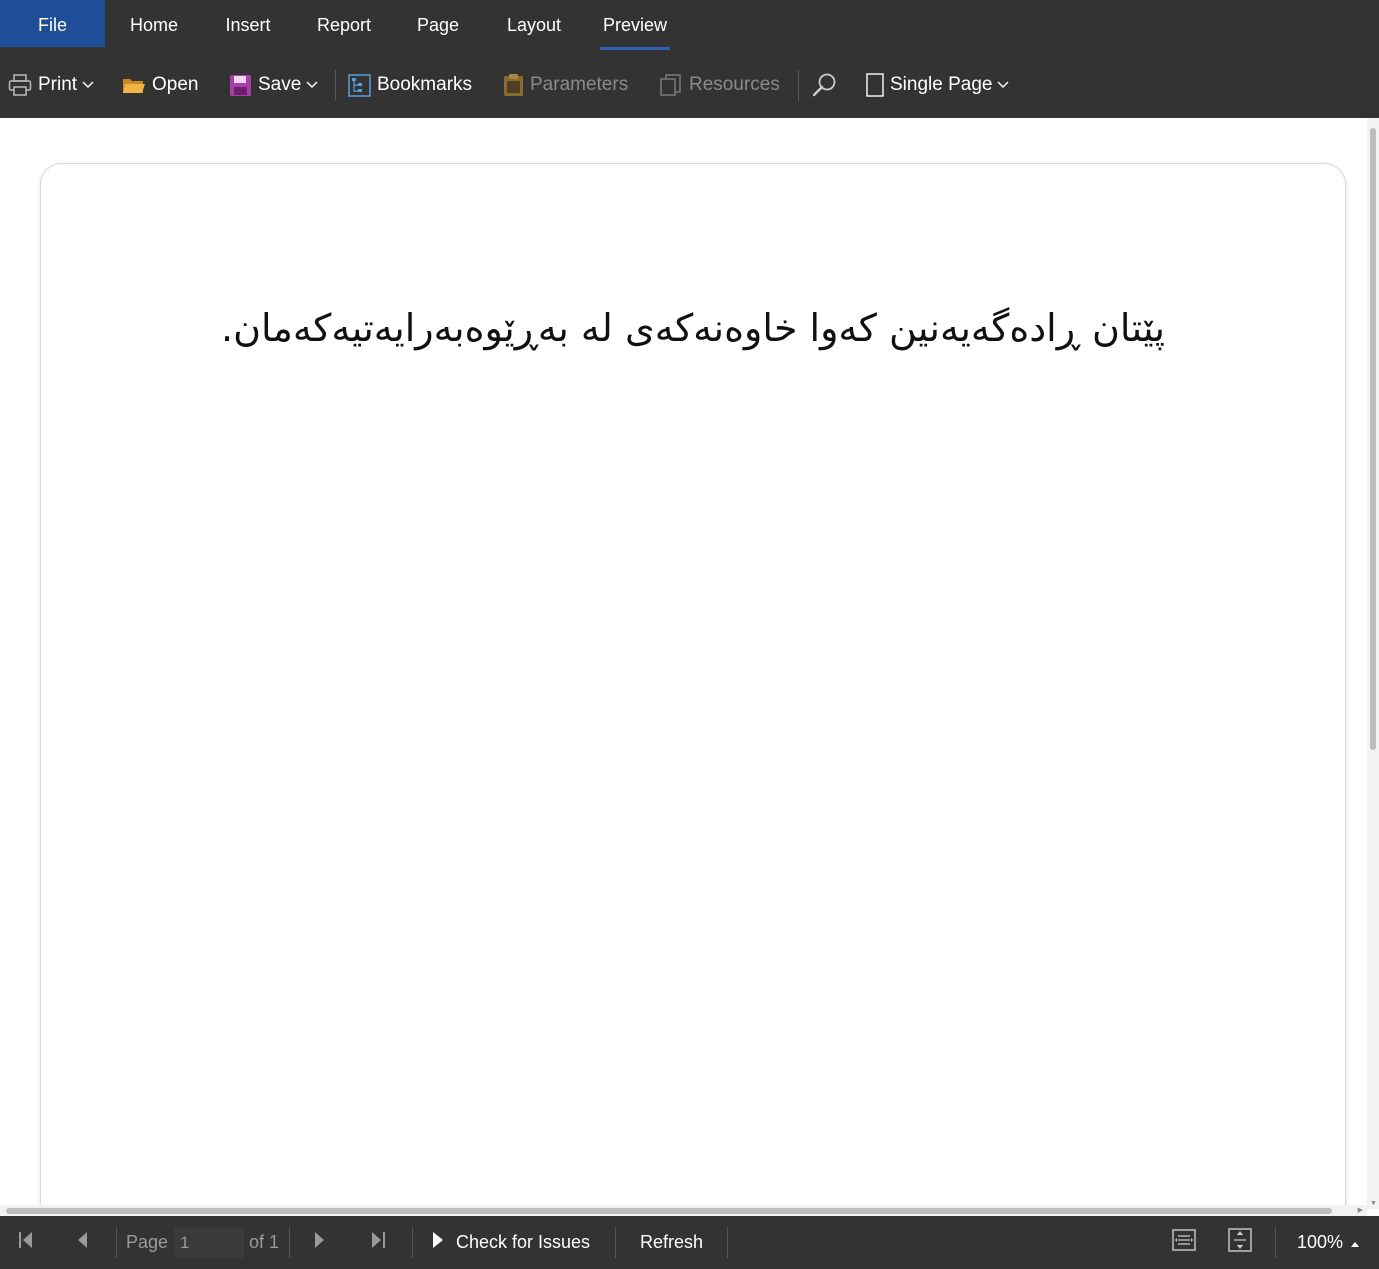 The width and height of the screenshot is (1379, 1269). I want to click on save-button: Save, so click(273, 85).